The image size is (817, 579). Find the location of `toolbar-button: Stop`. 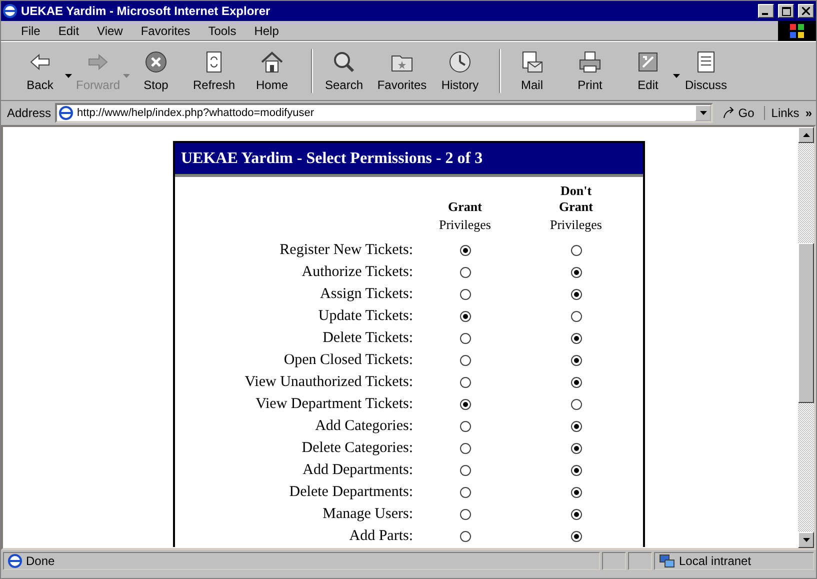

toolbar-button: Stop is located at coordinates (156, 71).